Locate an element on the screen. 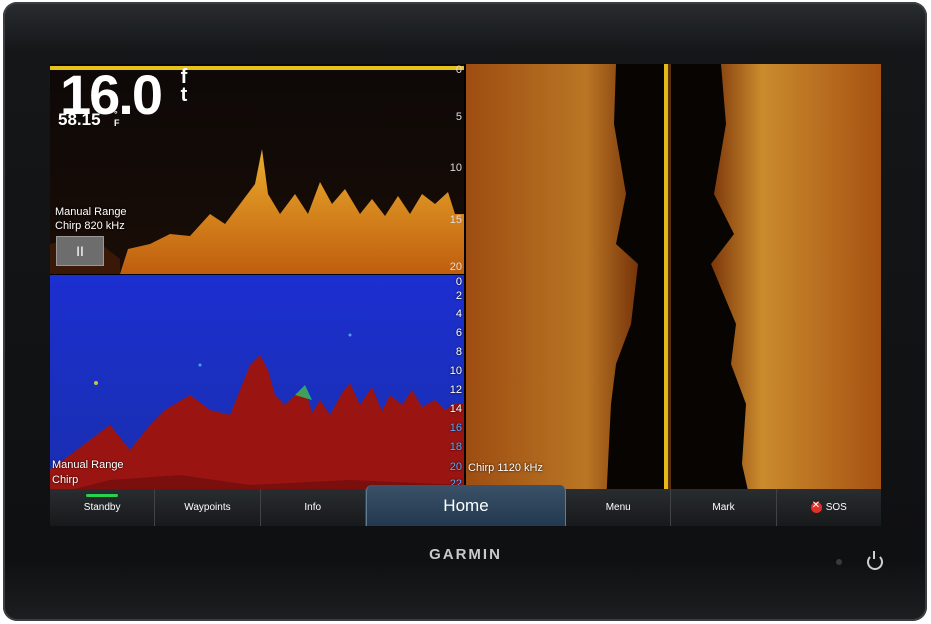 The image size is (931, 624). light-sensor is located at coordinates (839, 562).